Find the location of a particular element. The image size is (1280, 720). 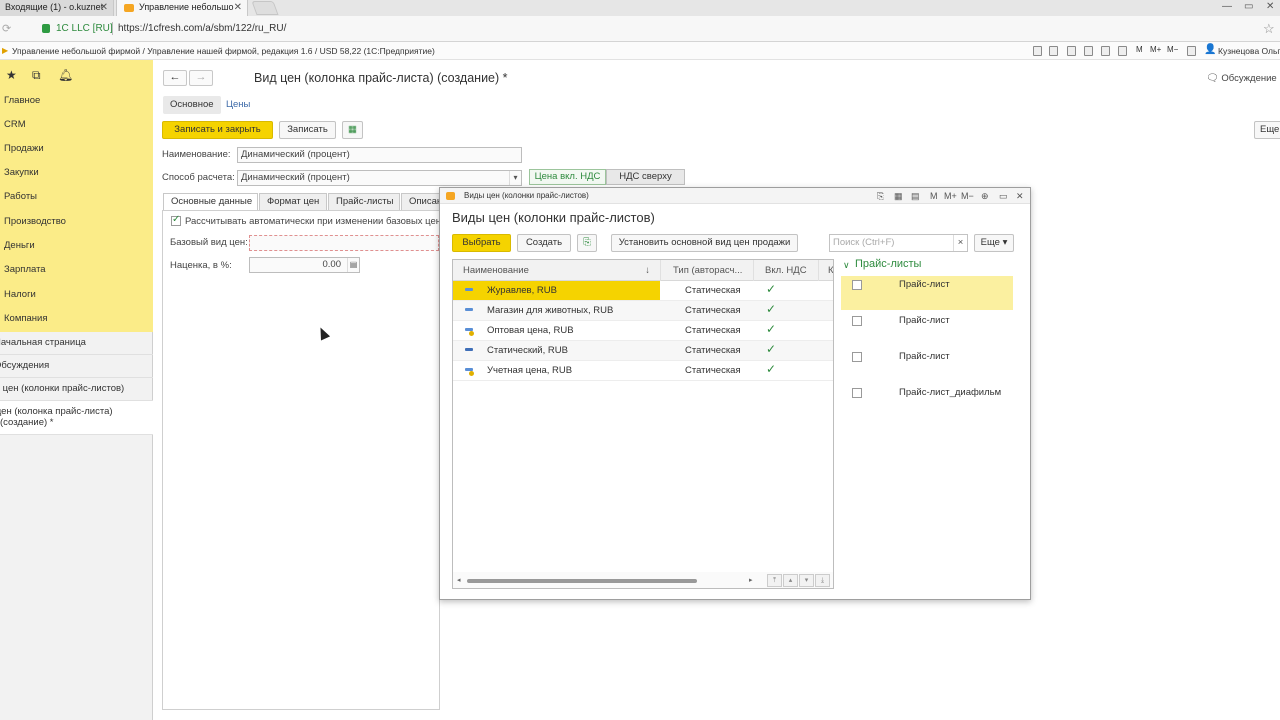

save-and-close-button: Записать и закрыть is located at coordinates (217, 130).